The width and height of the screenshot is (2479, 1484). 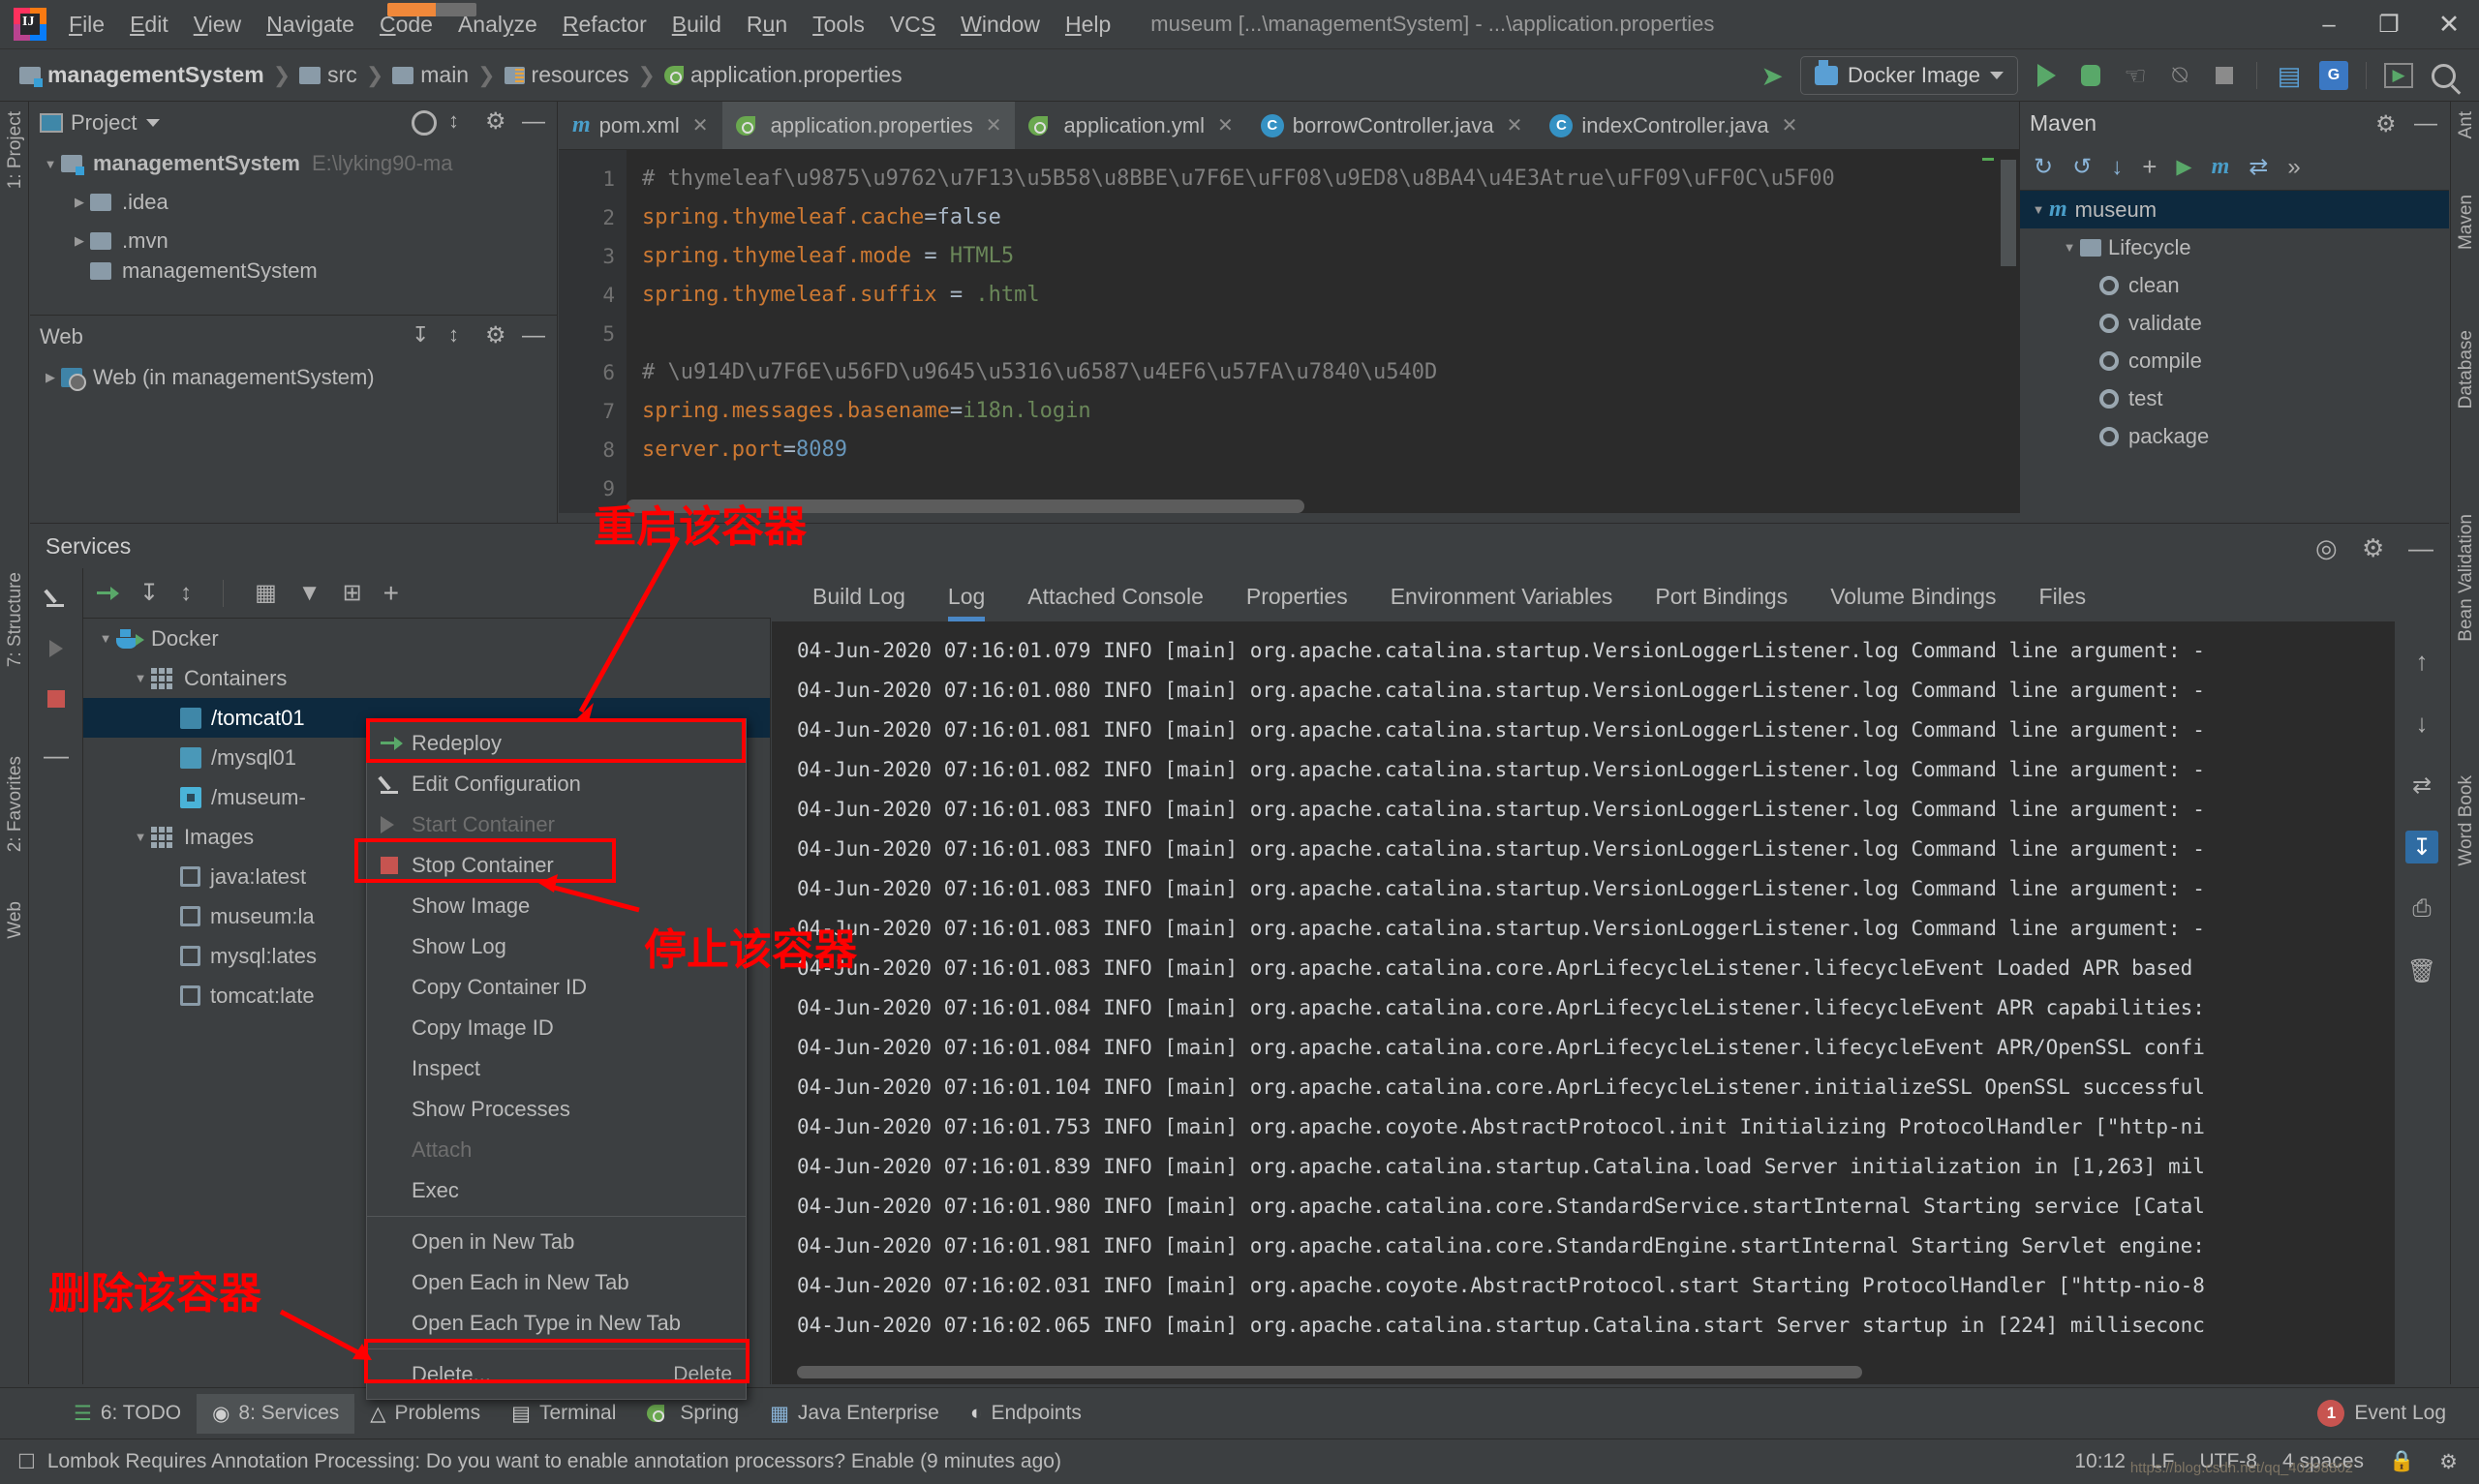 What do you see at coordinates (2135, 75) in the screenshot?
I see `run-with-coverage-icon: ☜` at bounding box center [2135, 75].